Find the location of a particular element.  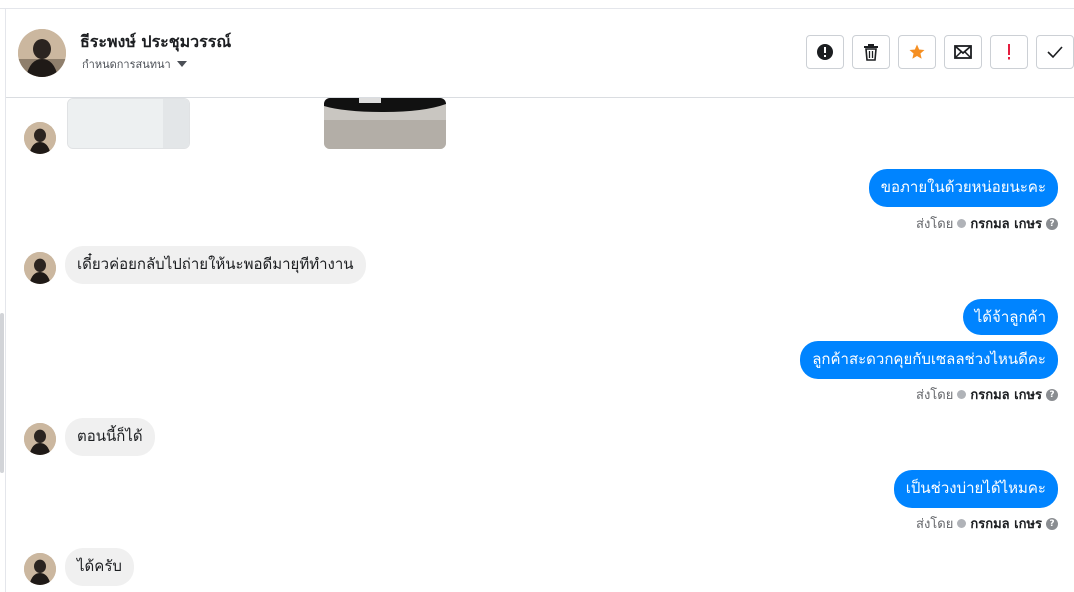

scrollbar-thumb is located at coordinates (2, 393).